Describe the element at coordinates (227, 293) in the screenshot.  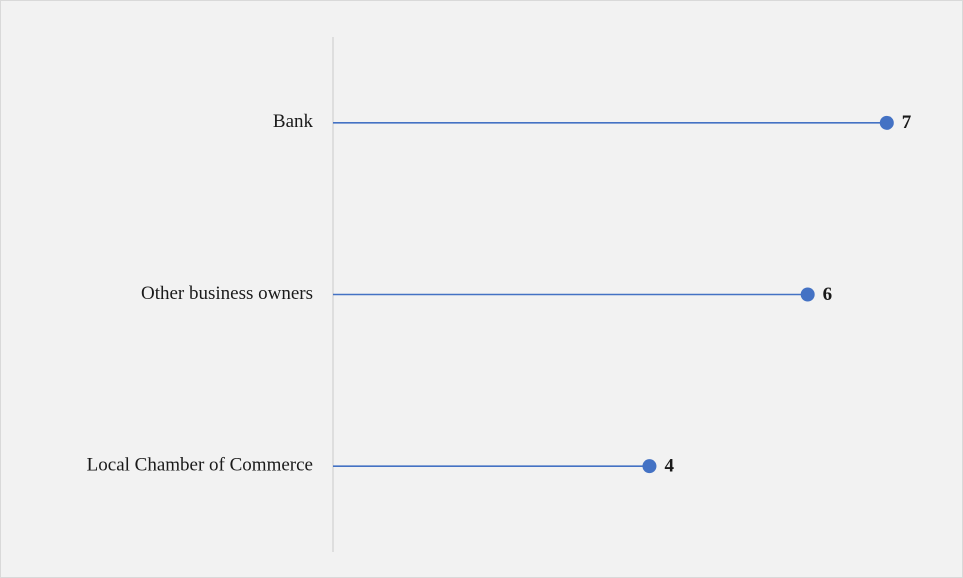
I see `category-label-other-business-owners: Other business owners` at that location.